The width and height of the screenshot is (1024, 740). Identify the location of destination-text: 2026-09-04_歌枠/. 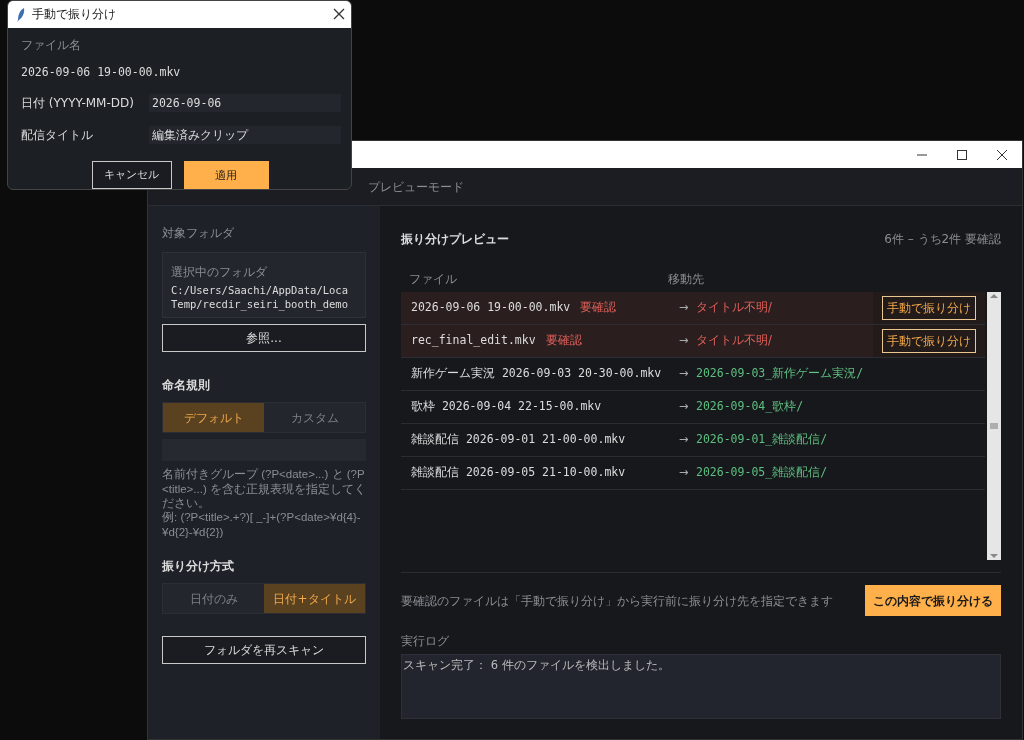
(750, 407).